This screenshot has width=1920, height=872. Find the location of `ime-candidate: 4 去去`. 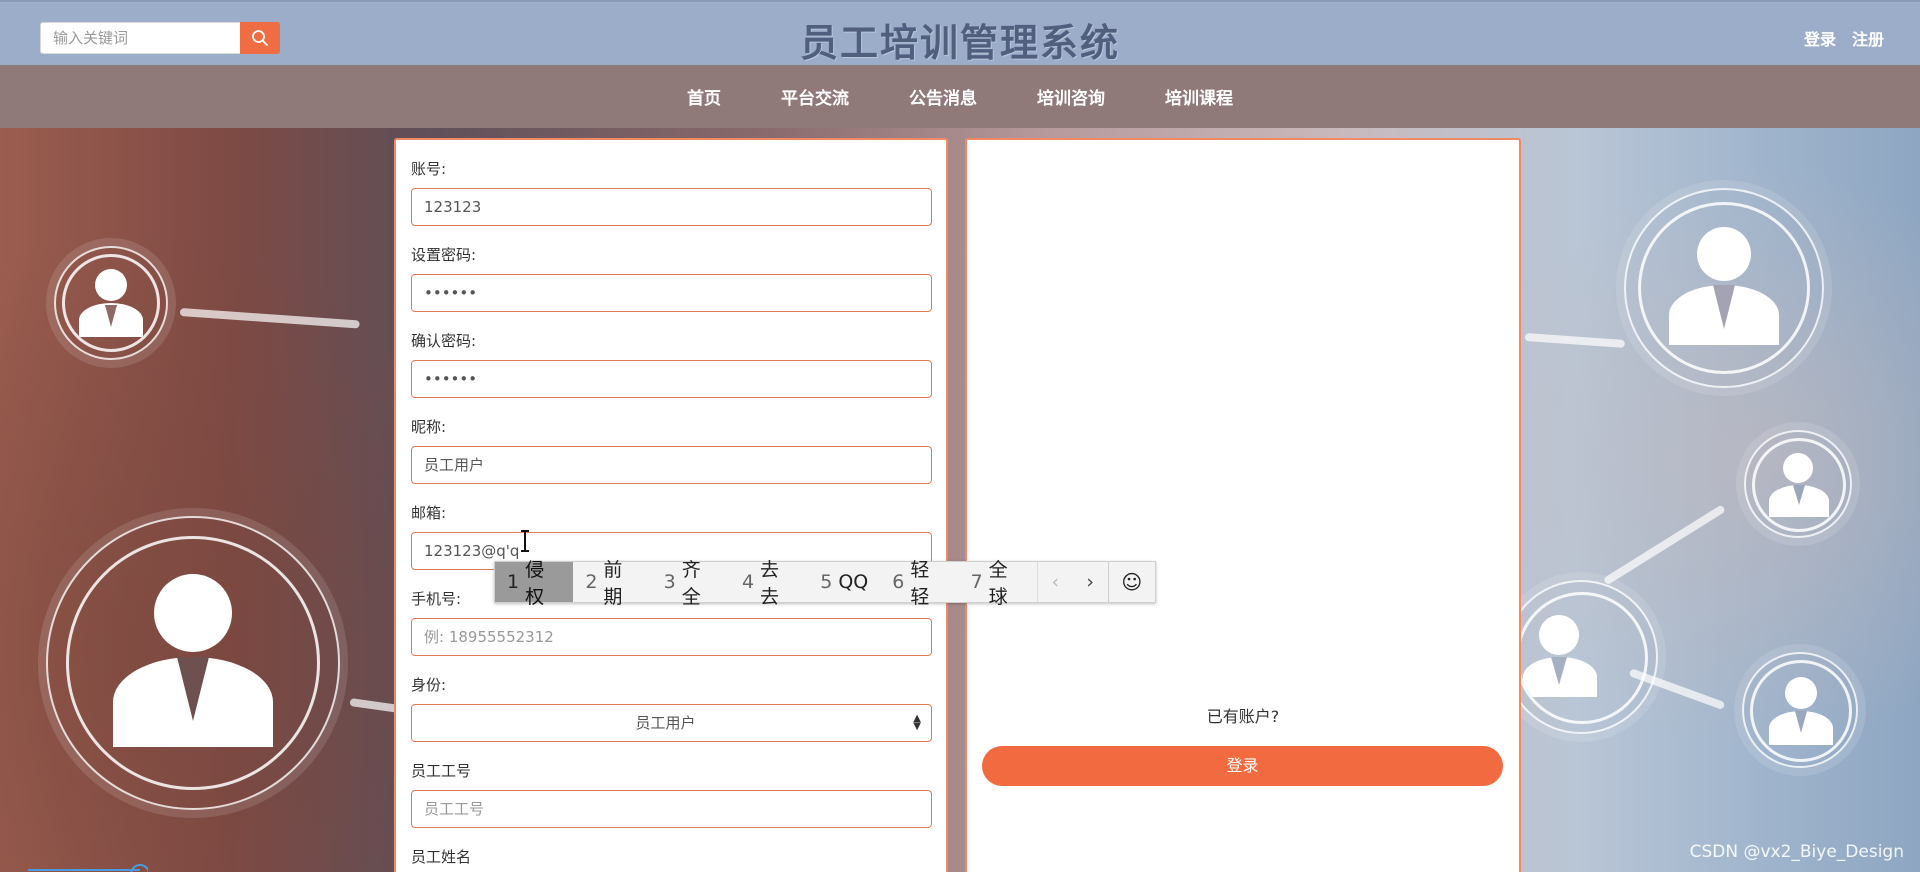

ime-candidate: 4 去去 is located at coordinates (769, 583).